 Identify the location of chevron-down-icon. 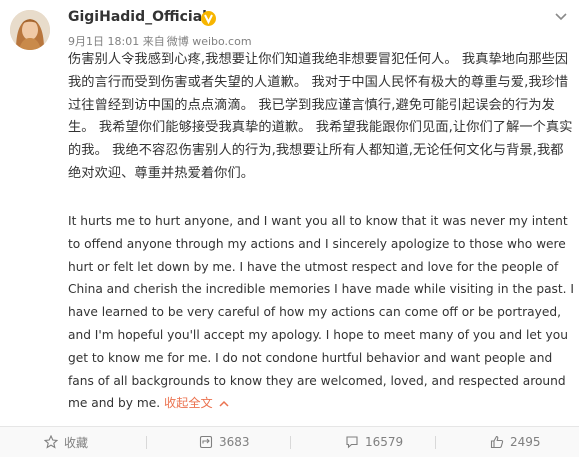
(561, 14).